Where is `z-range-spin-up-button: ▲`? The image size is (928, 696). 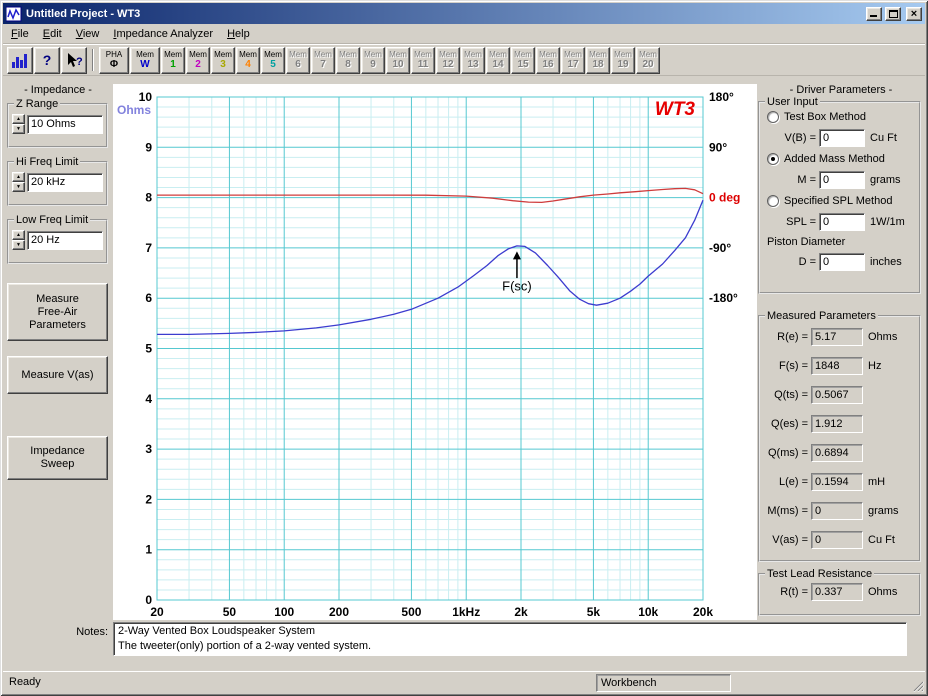
z-range-spin-up-button: ▲ is located at coordinates (18, 119).